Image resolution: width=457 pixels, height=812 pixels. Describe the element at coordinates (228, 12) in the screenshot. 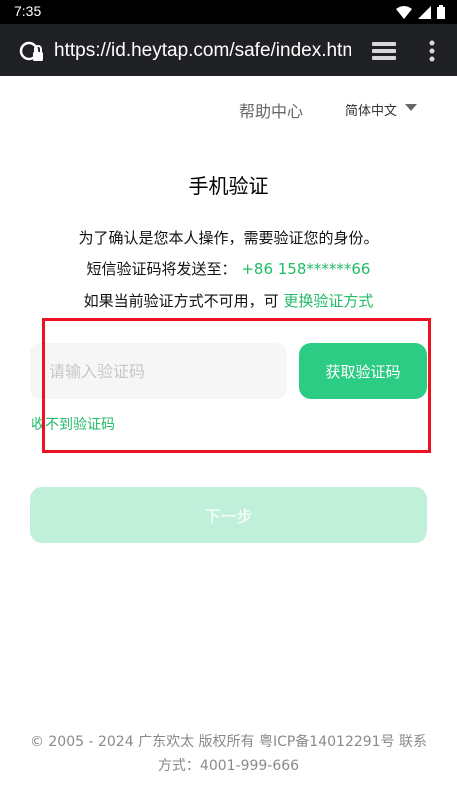

I see `status-bar: 7:35` at that location.